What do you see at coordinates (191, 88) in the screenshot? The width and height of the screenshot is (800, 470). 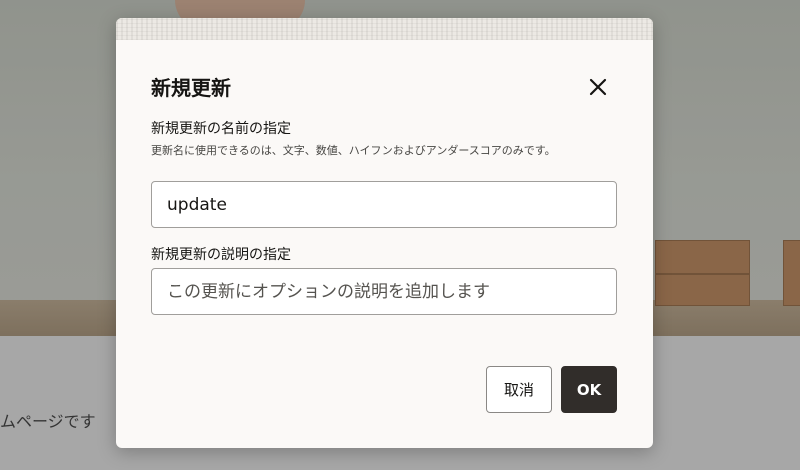 I see `dialog-title: 新規更新` at bounding box center [191, 88].